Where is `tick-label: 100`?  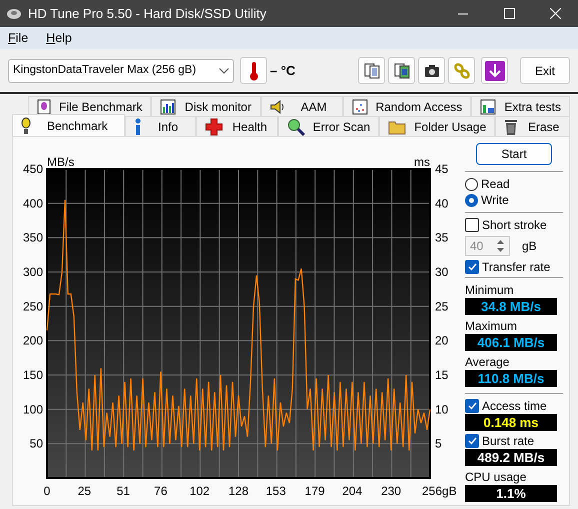 tick-label: 100 is located at coordinates (32, 409).